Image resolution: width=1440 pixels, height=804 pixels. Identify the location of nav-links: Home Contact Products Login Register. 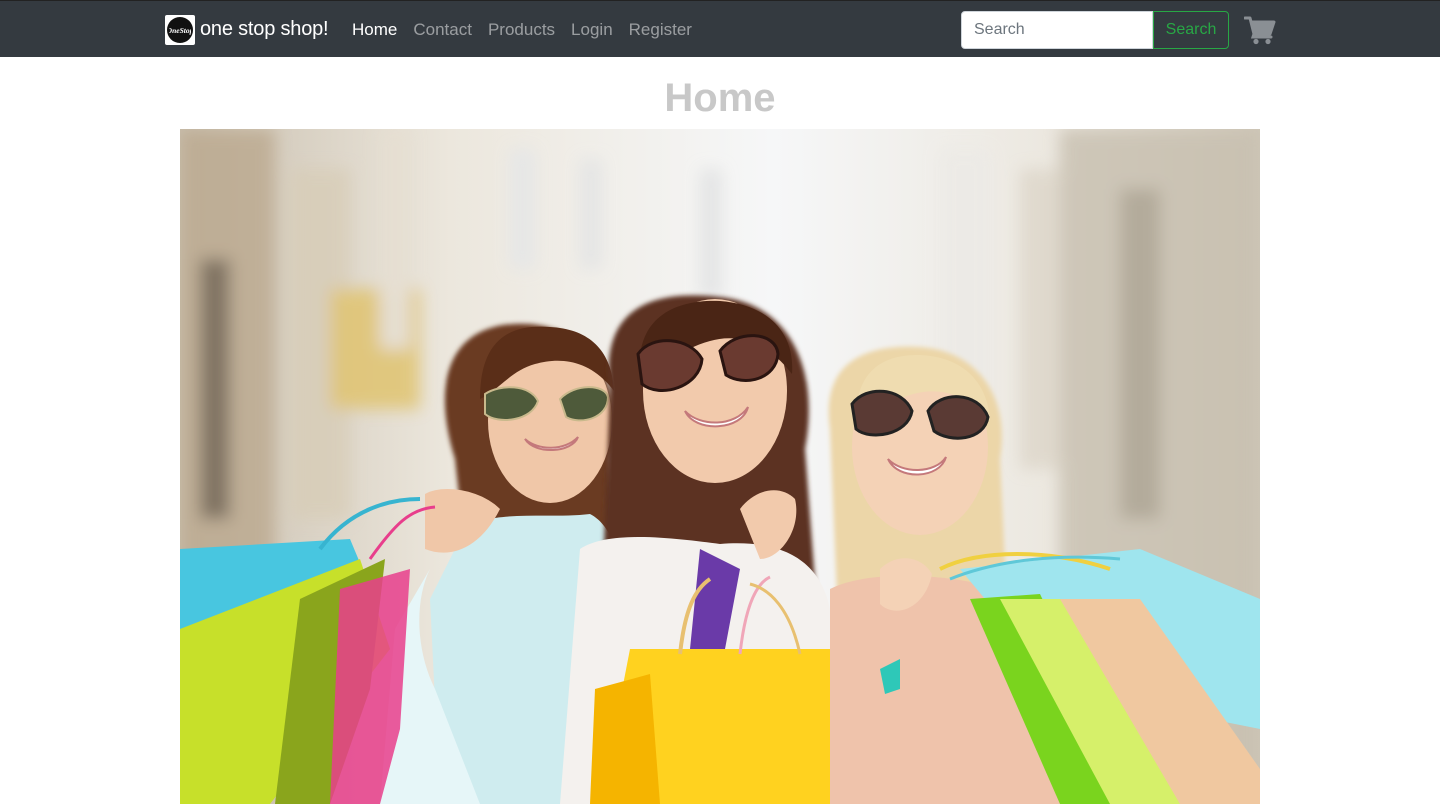
(530, 30).